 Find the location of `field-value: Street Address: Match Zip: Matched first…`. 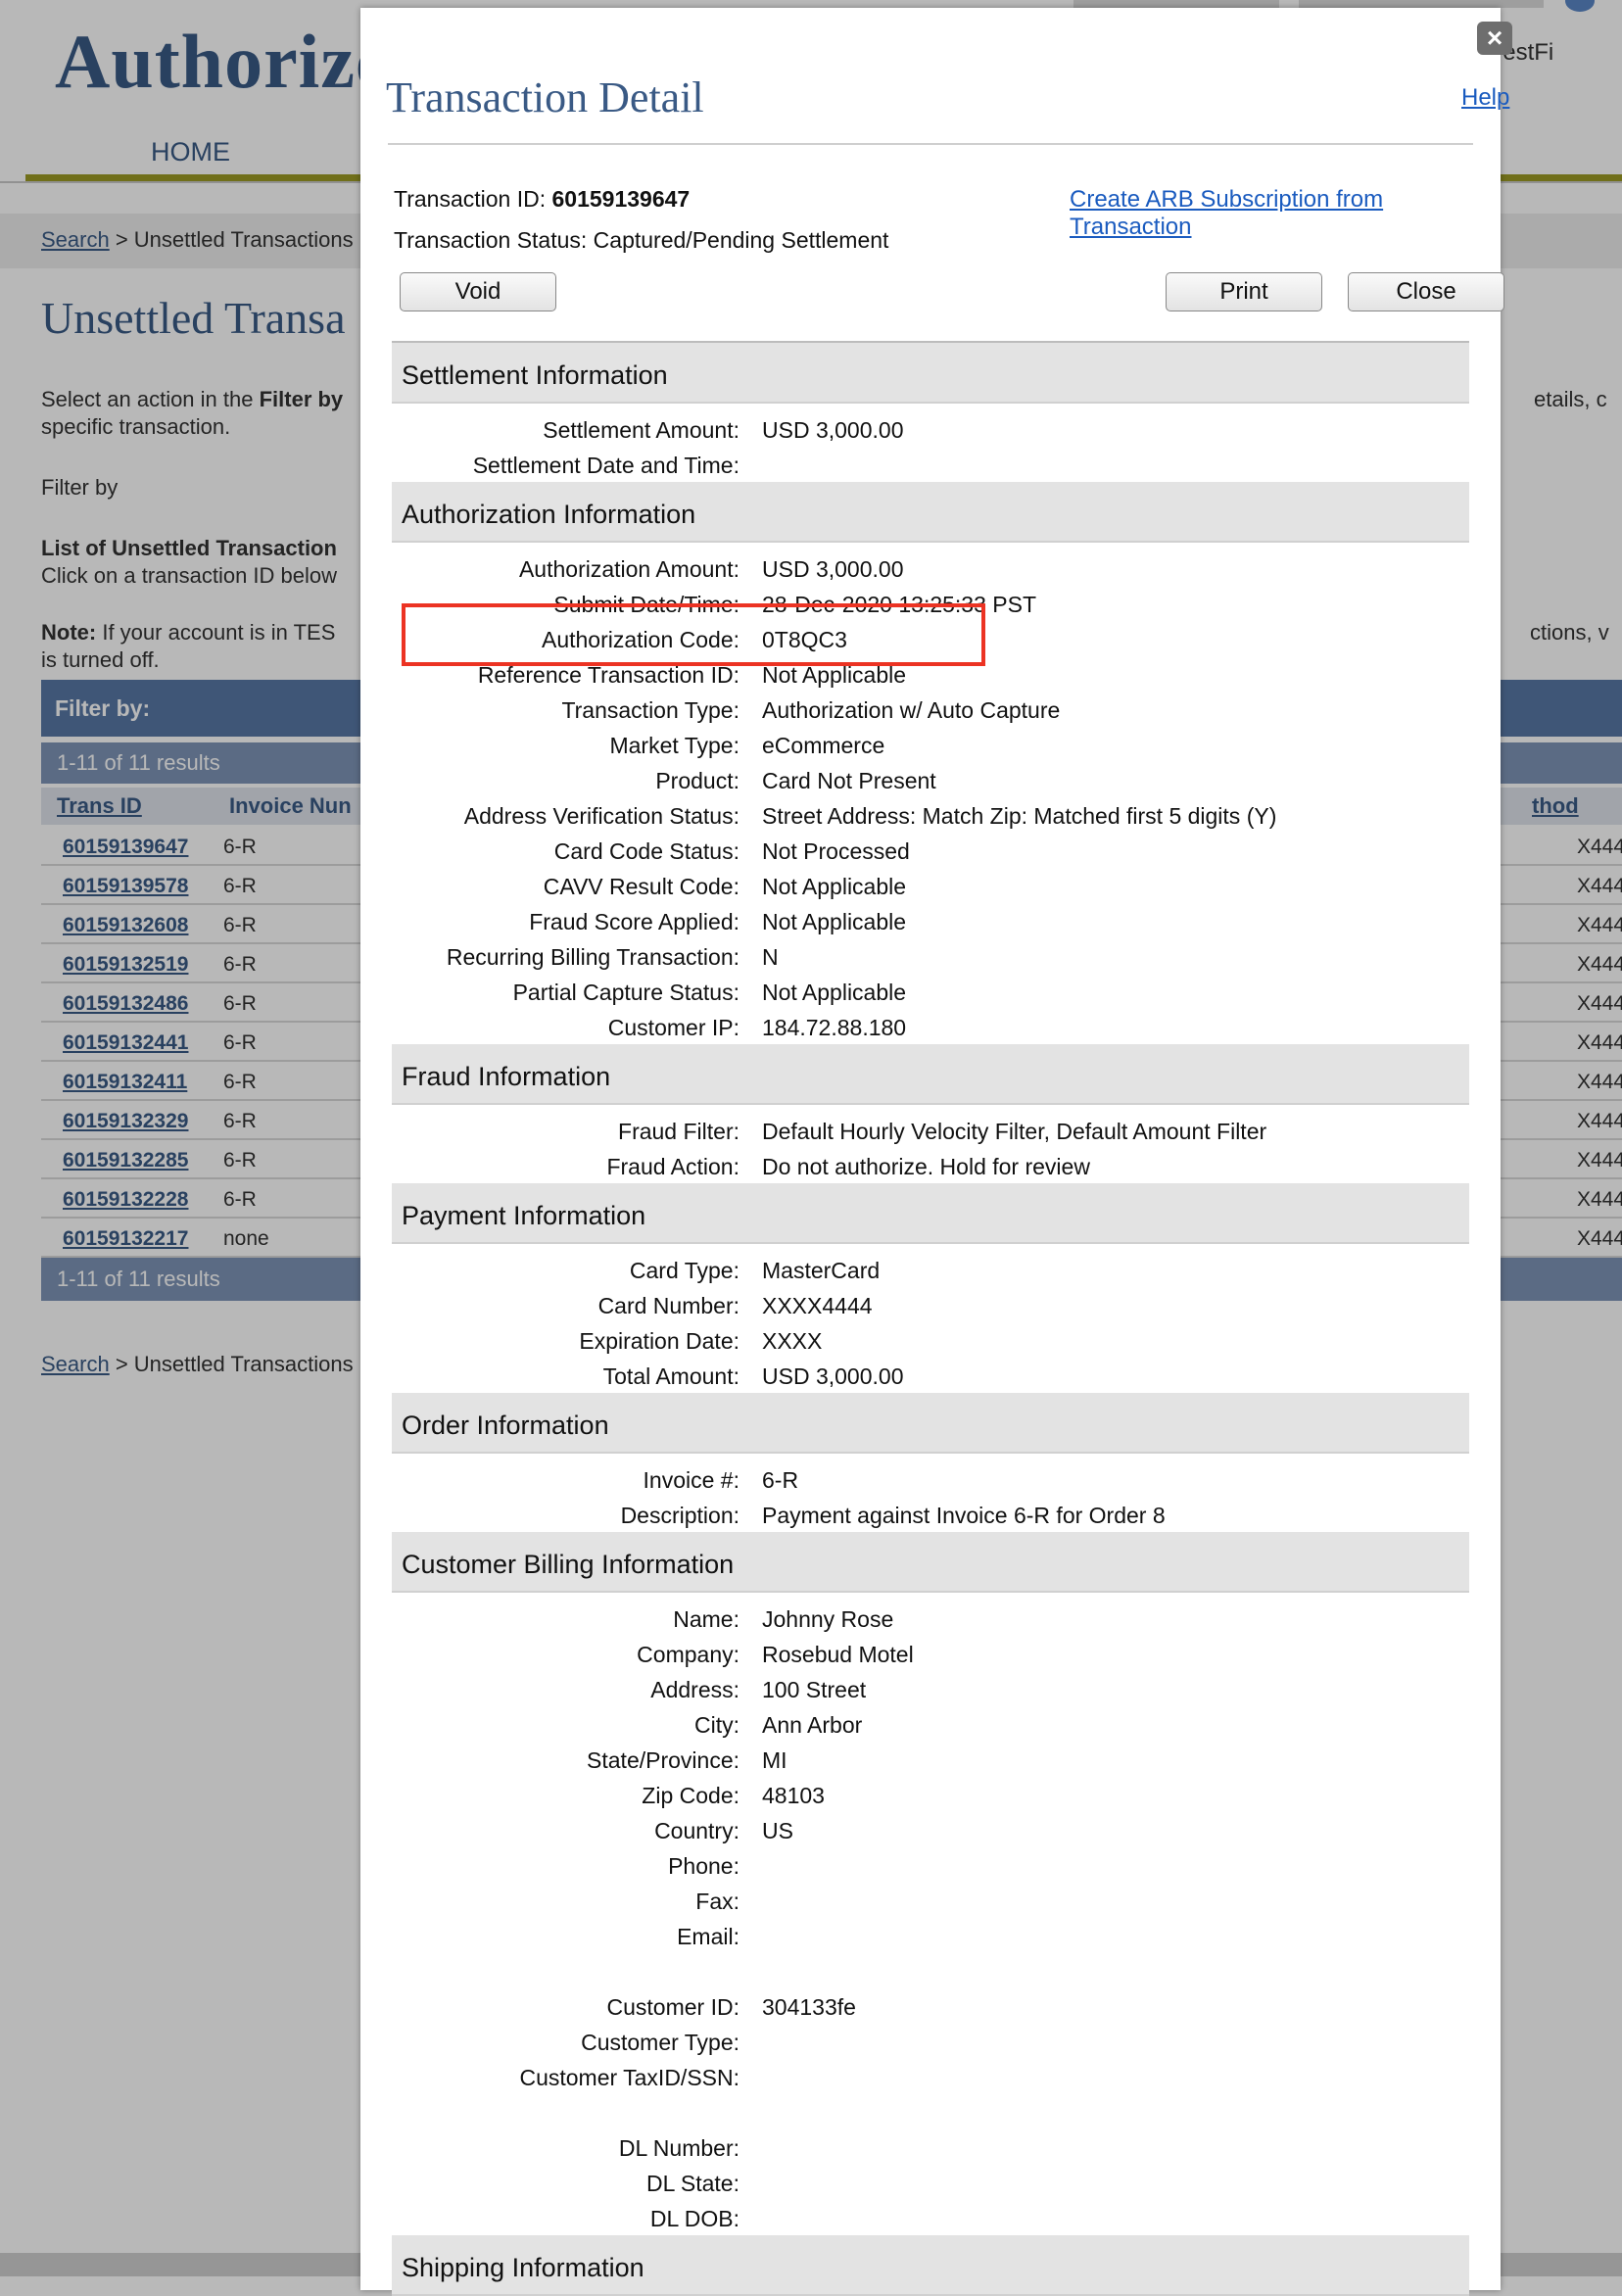

field-value: Street Address: Match Zip: Matched first… is located at coordinates (1019, 816).